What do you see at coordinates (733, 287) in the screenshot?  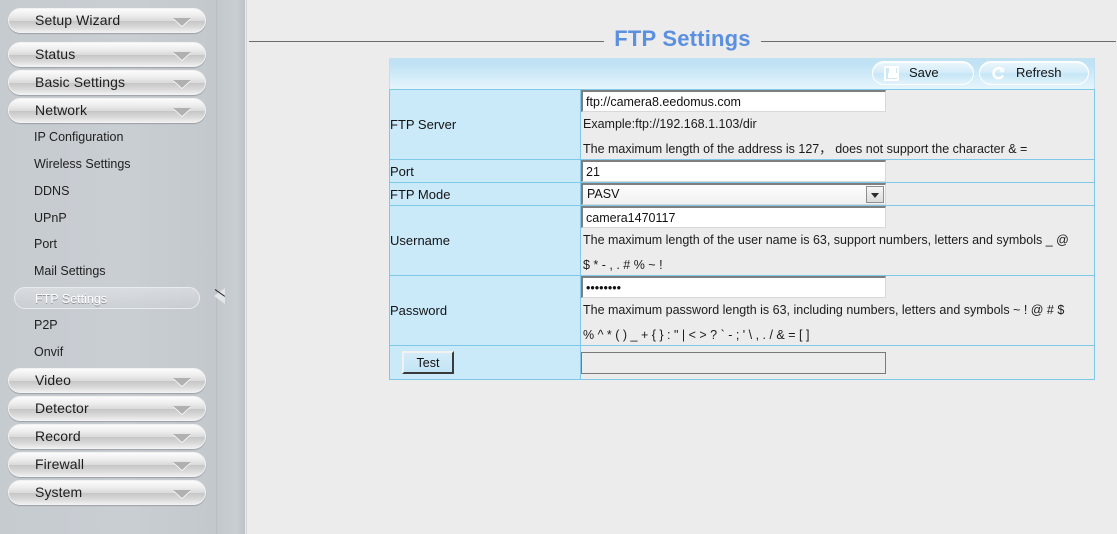 I see `password-input` at bounding box center [733, 287].